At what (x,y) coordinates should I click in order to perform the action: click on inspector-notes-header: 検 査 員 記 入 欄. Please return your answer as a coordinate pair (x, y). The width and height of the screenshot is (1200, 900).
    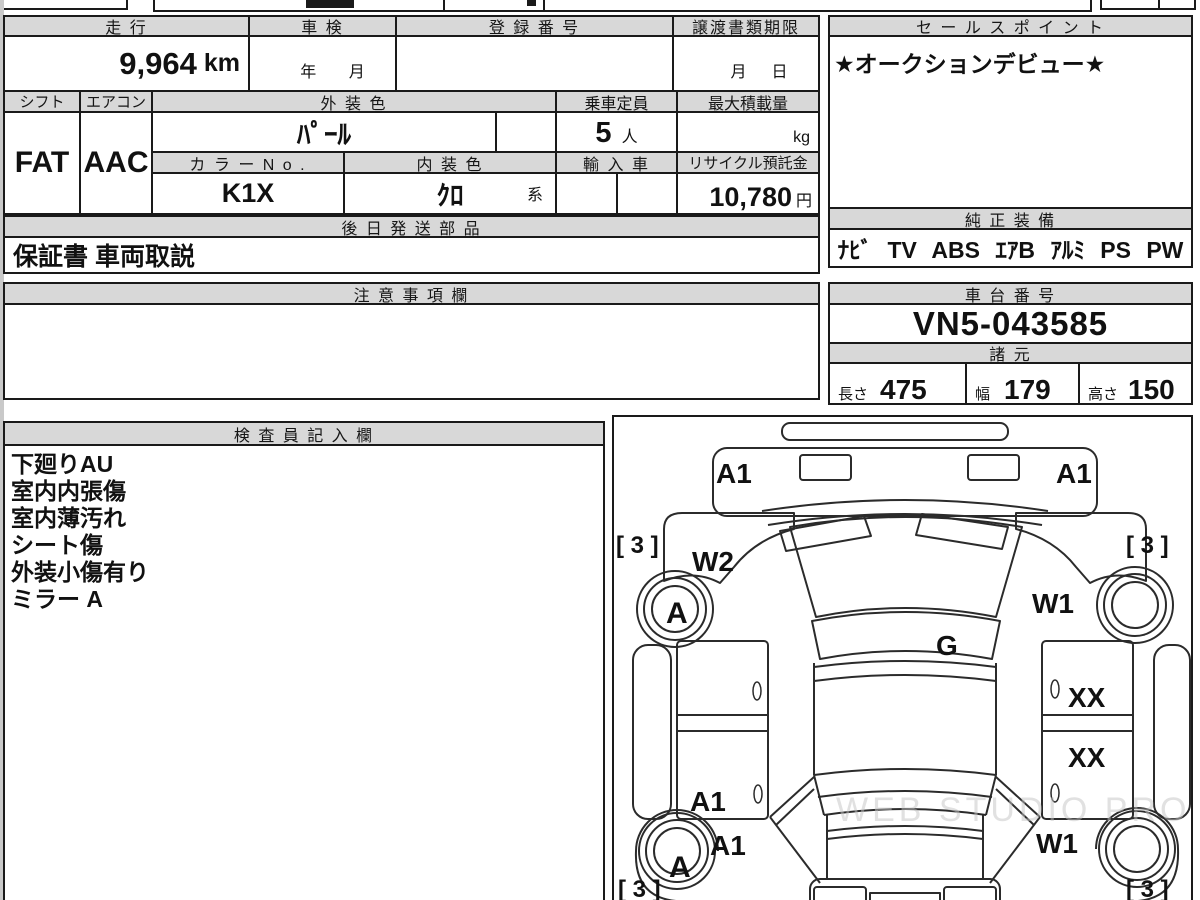
    Looking at the image, I should click on (304, 433).